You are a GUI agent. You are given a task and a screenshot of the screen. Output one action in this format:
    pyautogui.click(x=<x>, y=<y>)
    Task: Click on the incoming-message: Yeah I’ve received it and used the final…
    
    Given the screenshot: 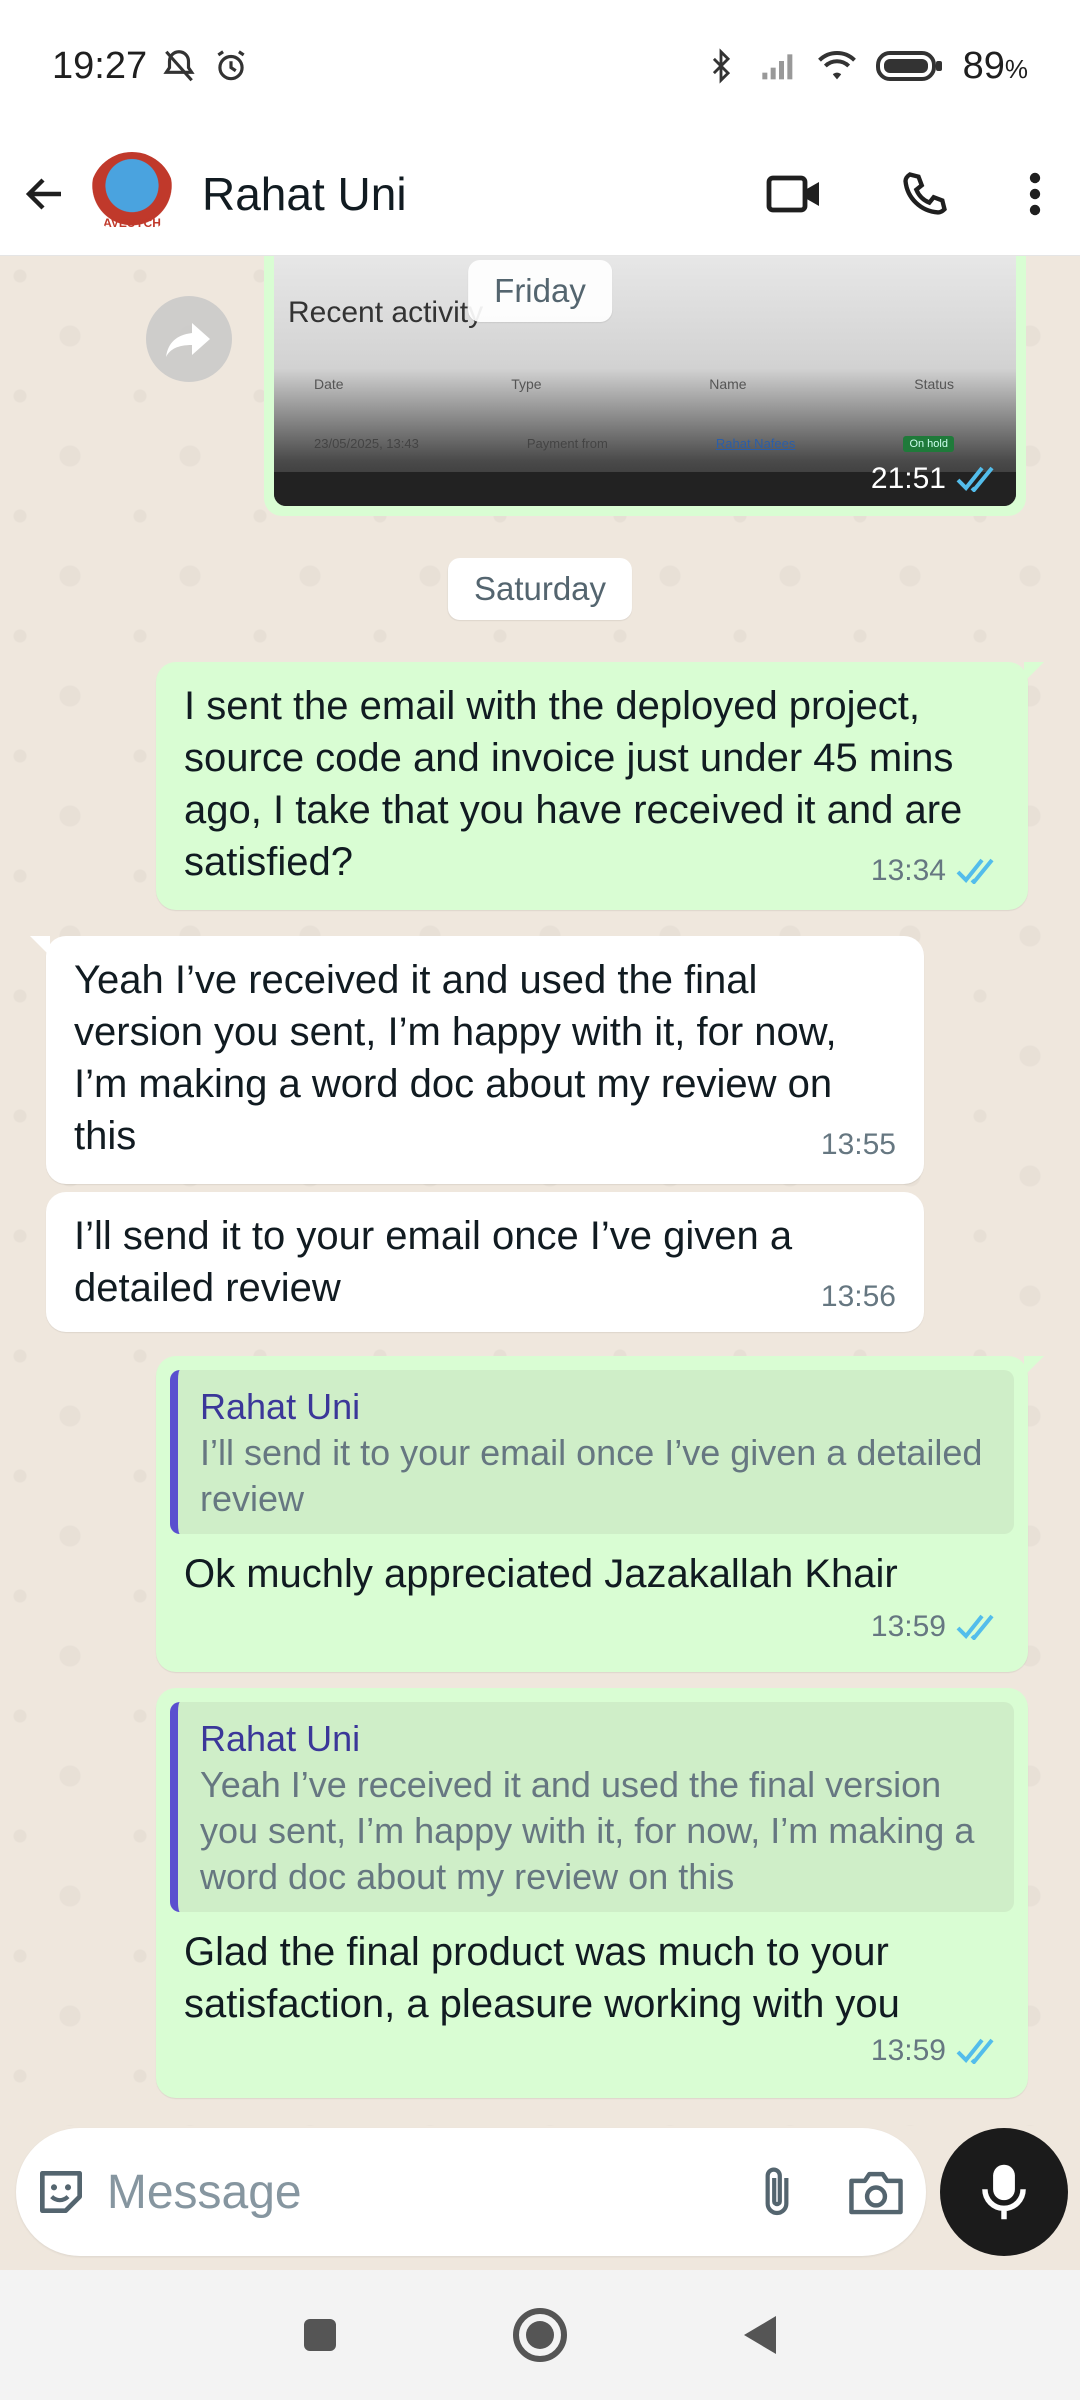 What is the action you would take?
    pyautogui.click(x=477, y=1060)
    